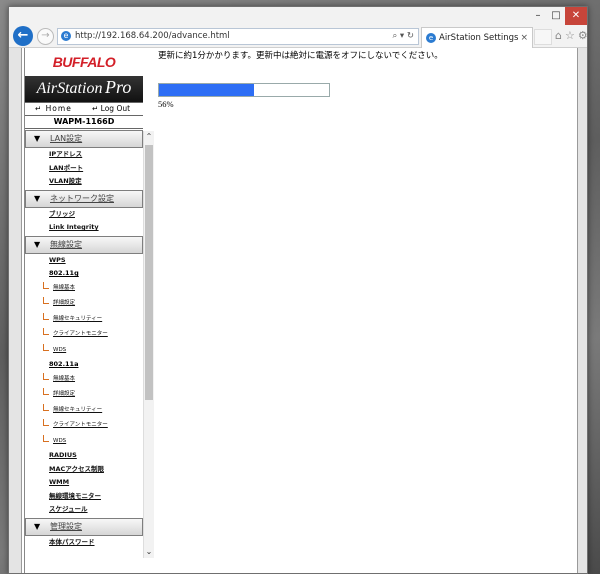  Describe the element at coordinates (84, 483) in the screenshot. I see `list-item: WMM` at that location.